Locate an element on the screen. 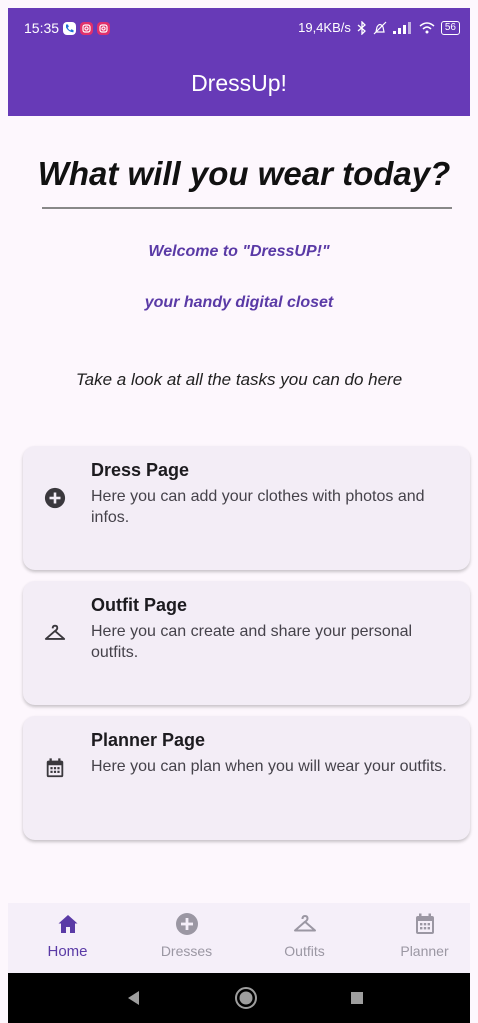 The image size is (478, 1023). phone-notification-icon is located at coordinates (70, 28).